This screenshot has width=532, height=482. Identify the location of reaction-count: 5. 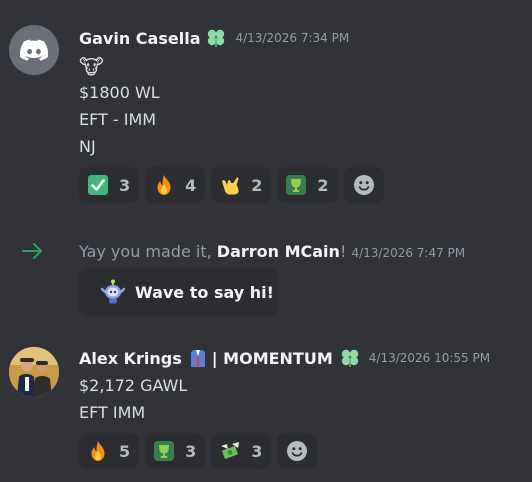
(125, 451).